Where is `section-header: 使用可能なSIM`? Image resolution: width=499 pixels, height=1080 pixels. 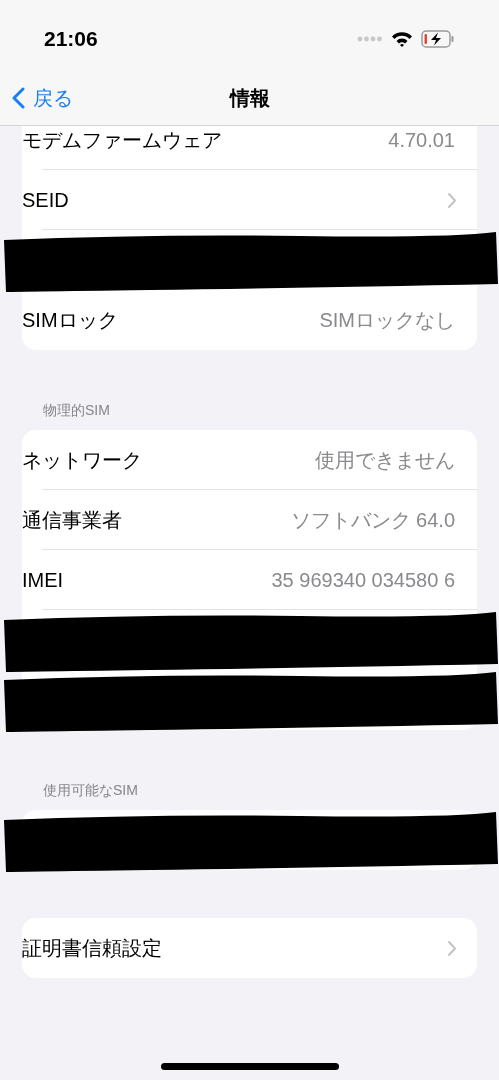 section-header: 使用可能なSIM is located at coordinates (90, 790).